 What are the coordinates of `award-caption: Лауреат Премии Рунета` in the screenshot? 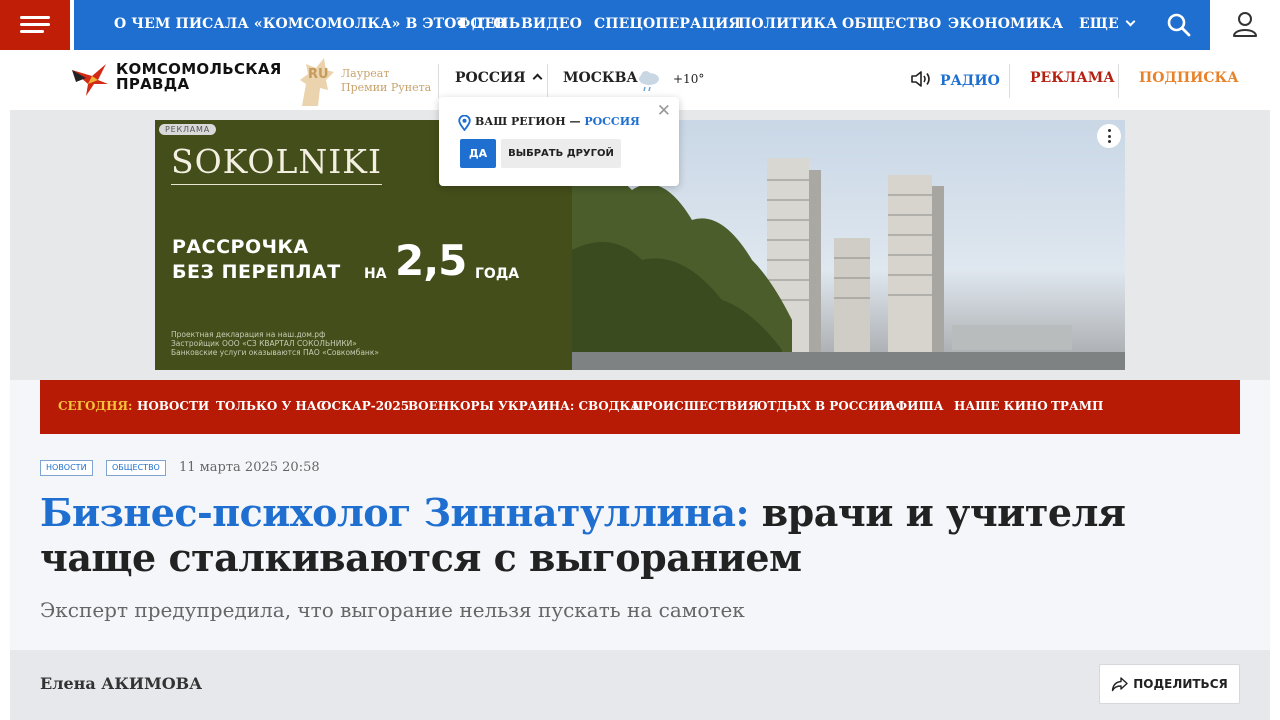 It's located at (386, 81).